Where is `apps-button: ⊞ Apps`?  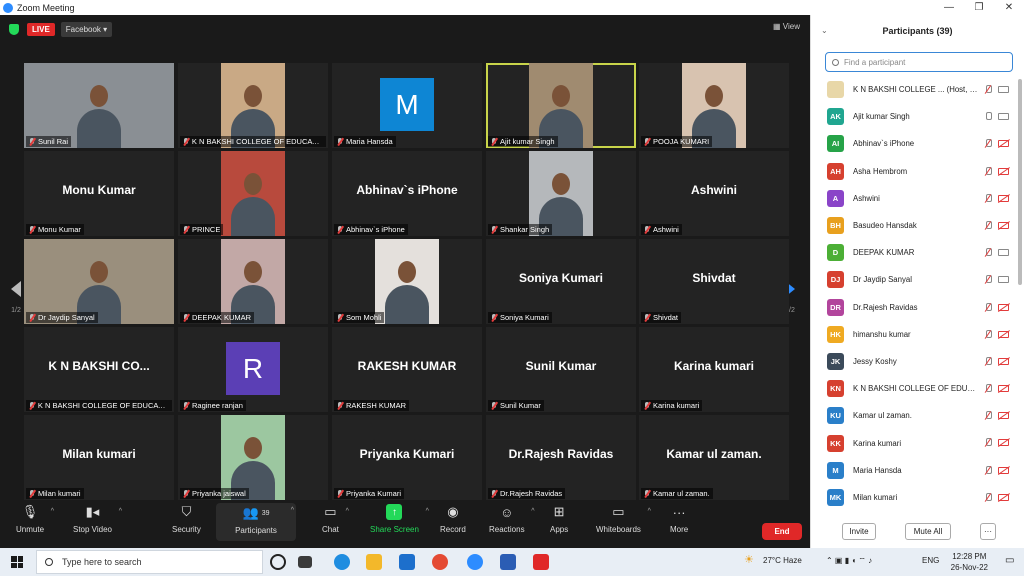 apps-button: ⊞ Apps is located at coordinates (559, 519).